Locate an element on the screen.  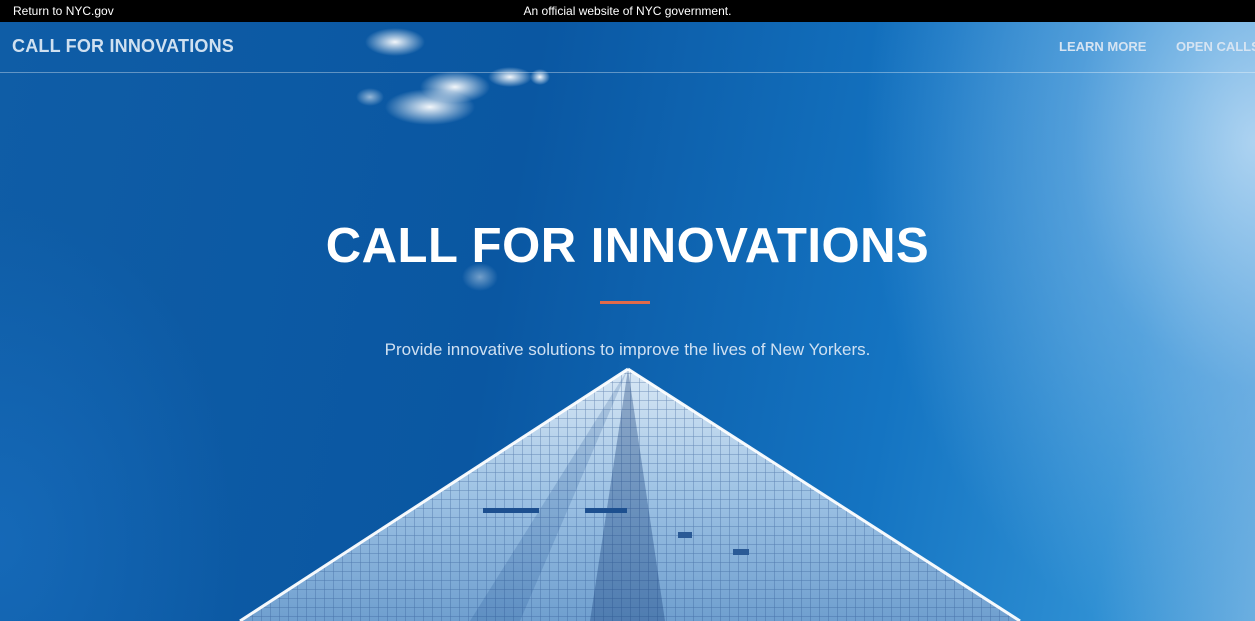
nav-learn-more-link: LEARN MORE is located at coordinates (1102, 46).